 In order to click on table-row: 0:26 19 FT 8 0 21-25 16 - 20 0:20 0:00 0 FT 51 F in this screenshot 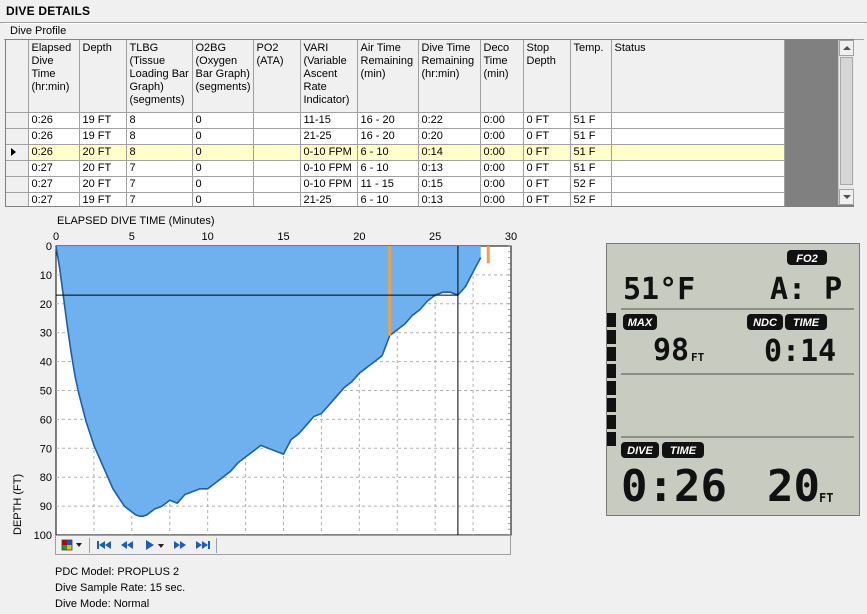, I will do `click(395, 136)`.